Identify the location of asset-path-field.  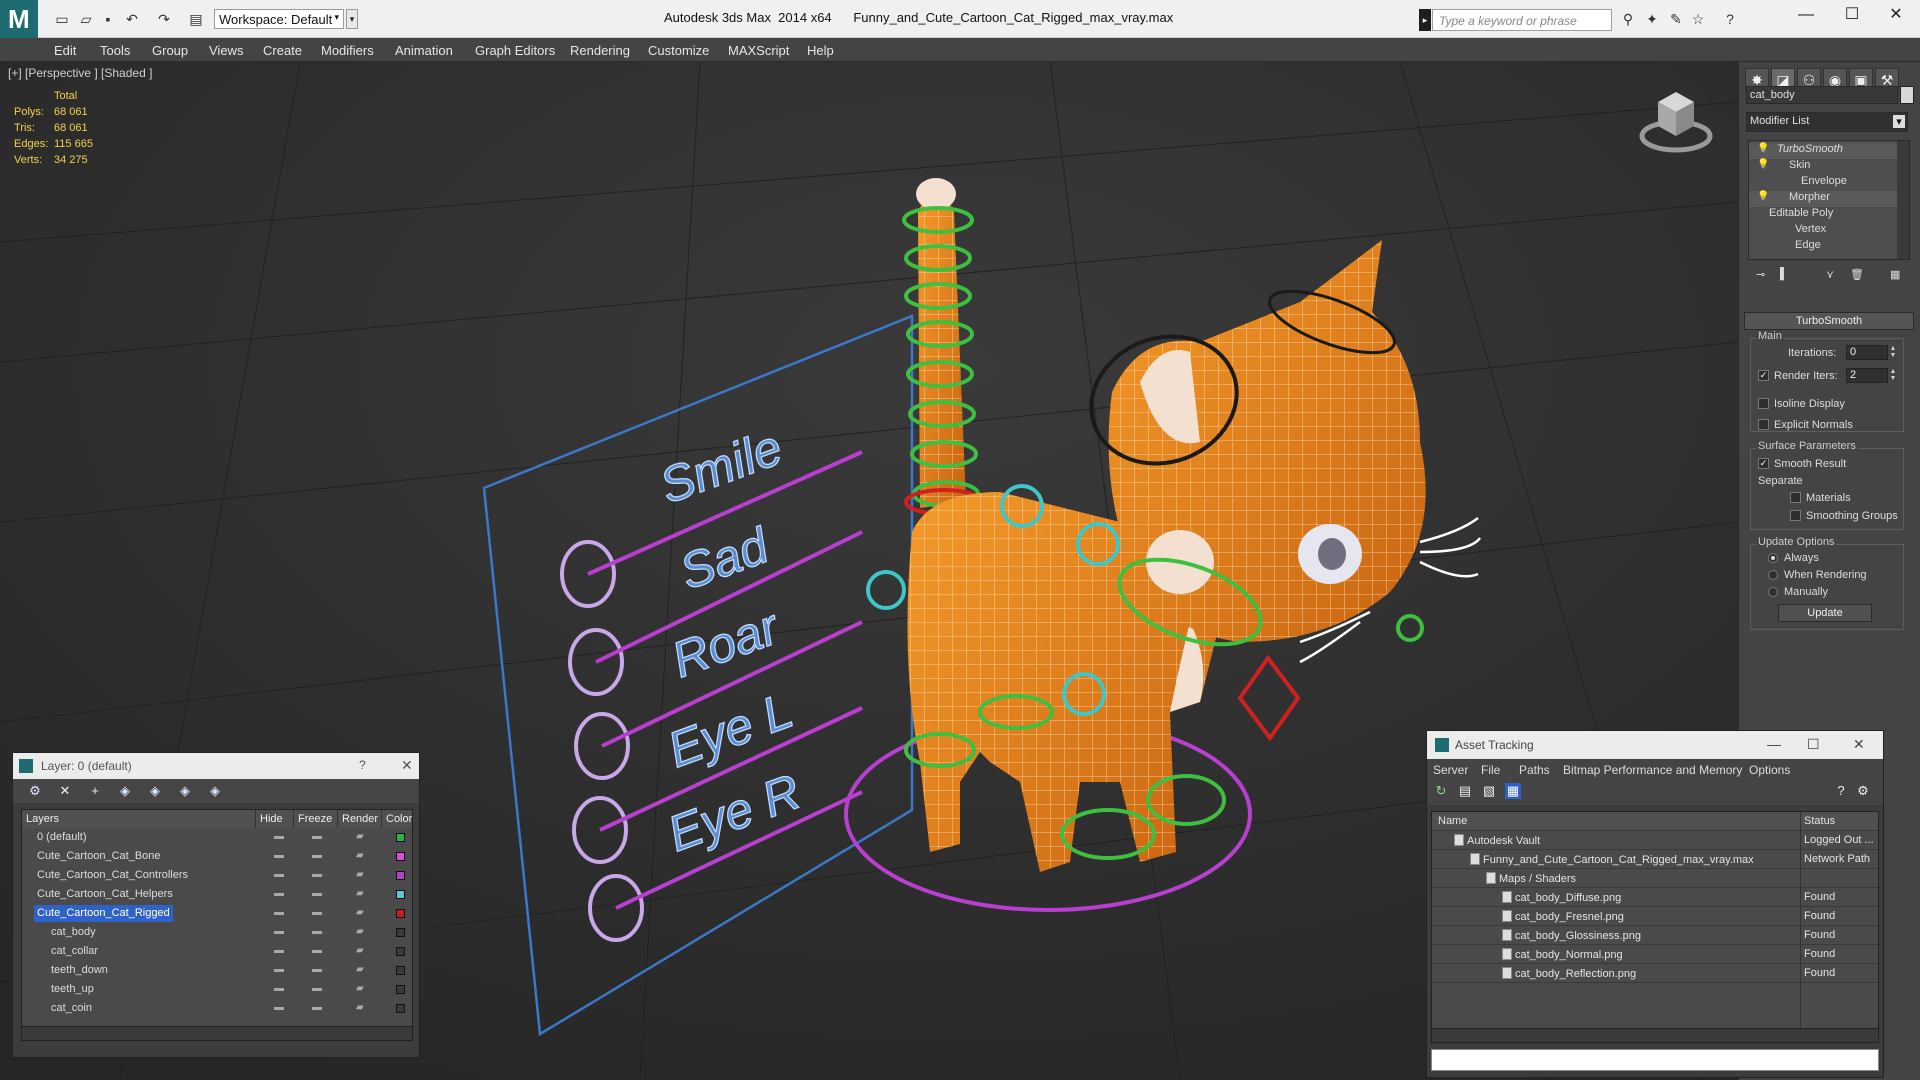
(1655, 1060).